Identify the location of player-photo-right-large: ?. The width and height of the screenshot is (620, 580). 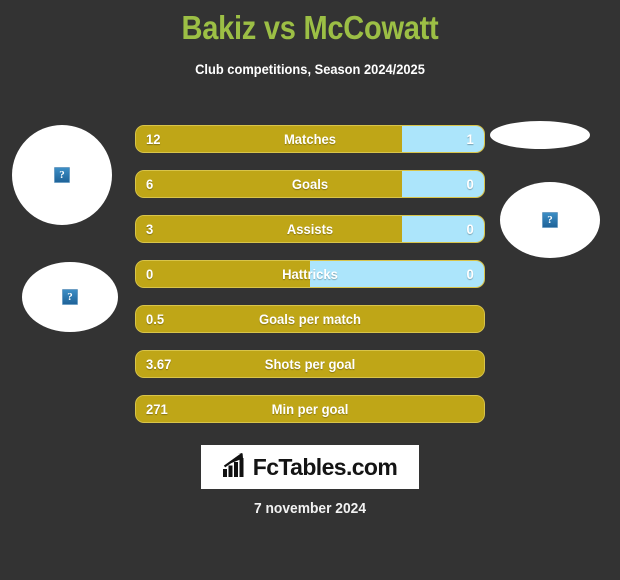
(550, 220).